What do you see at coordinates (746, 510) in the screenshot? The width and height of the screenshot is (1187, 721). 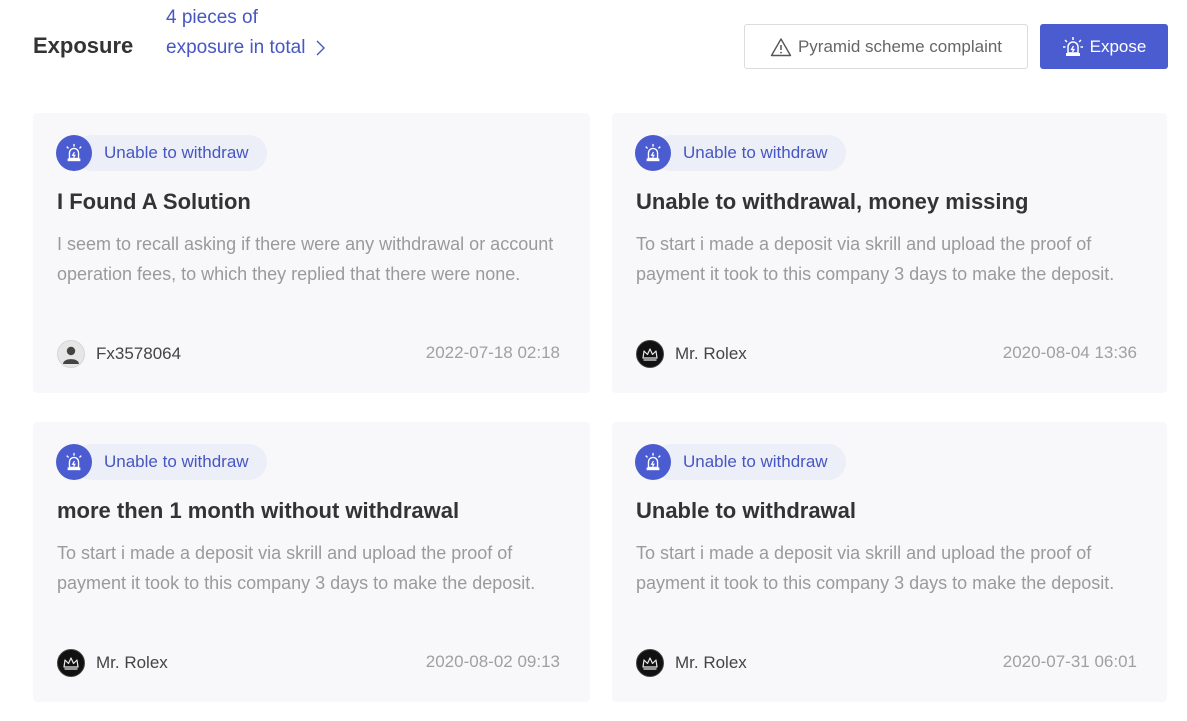 I see `card-title: Unable to withdrawal` at bounding box center [746, 510].